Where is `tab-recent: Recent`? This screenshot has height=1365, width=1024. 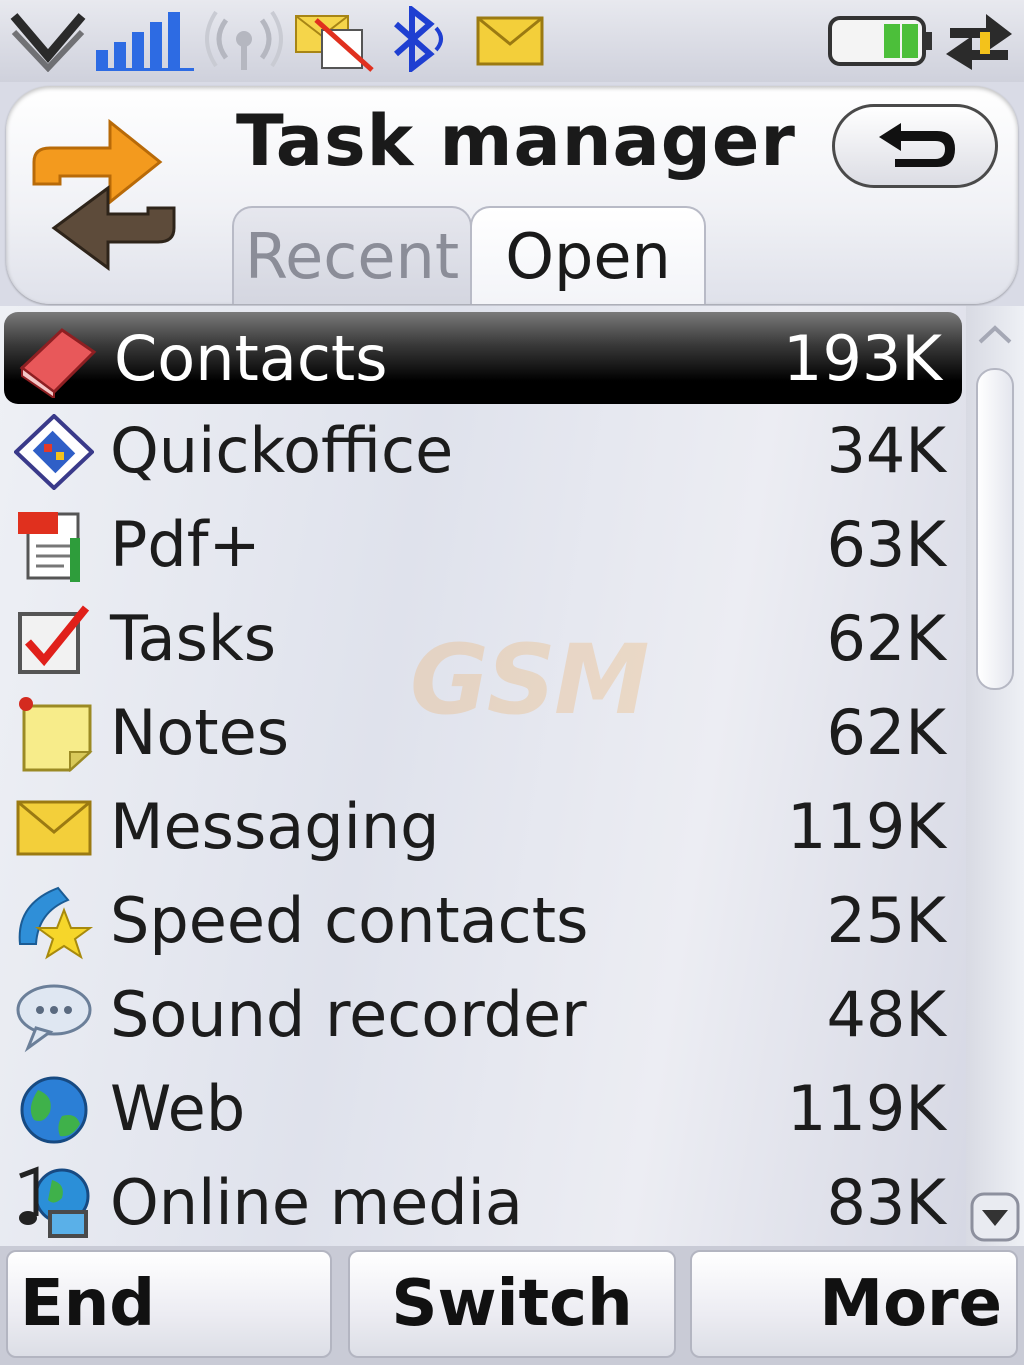
tab-recent: Recent is located at coordinates (352, 255).